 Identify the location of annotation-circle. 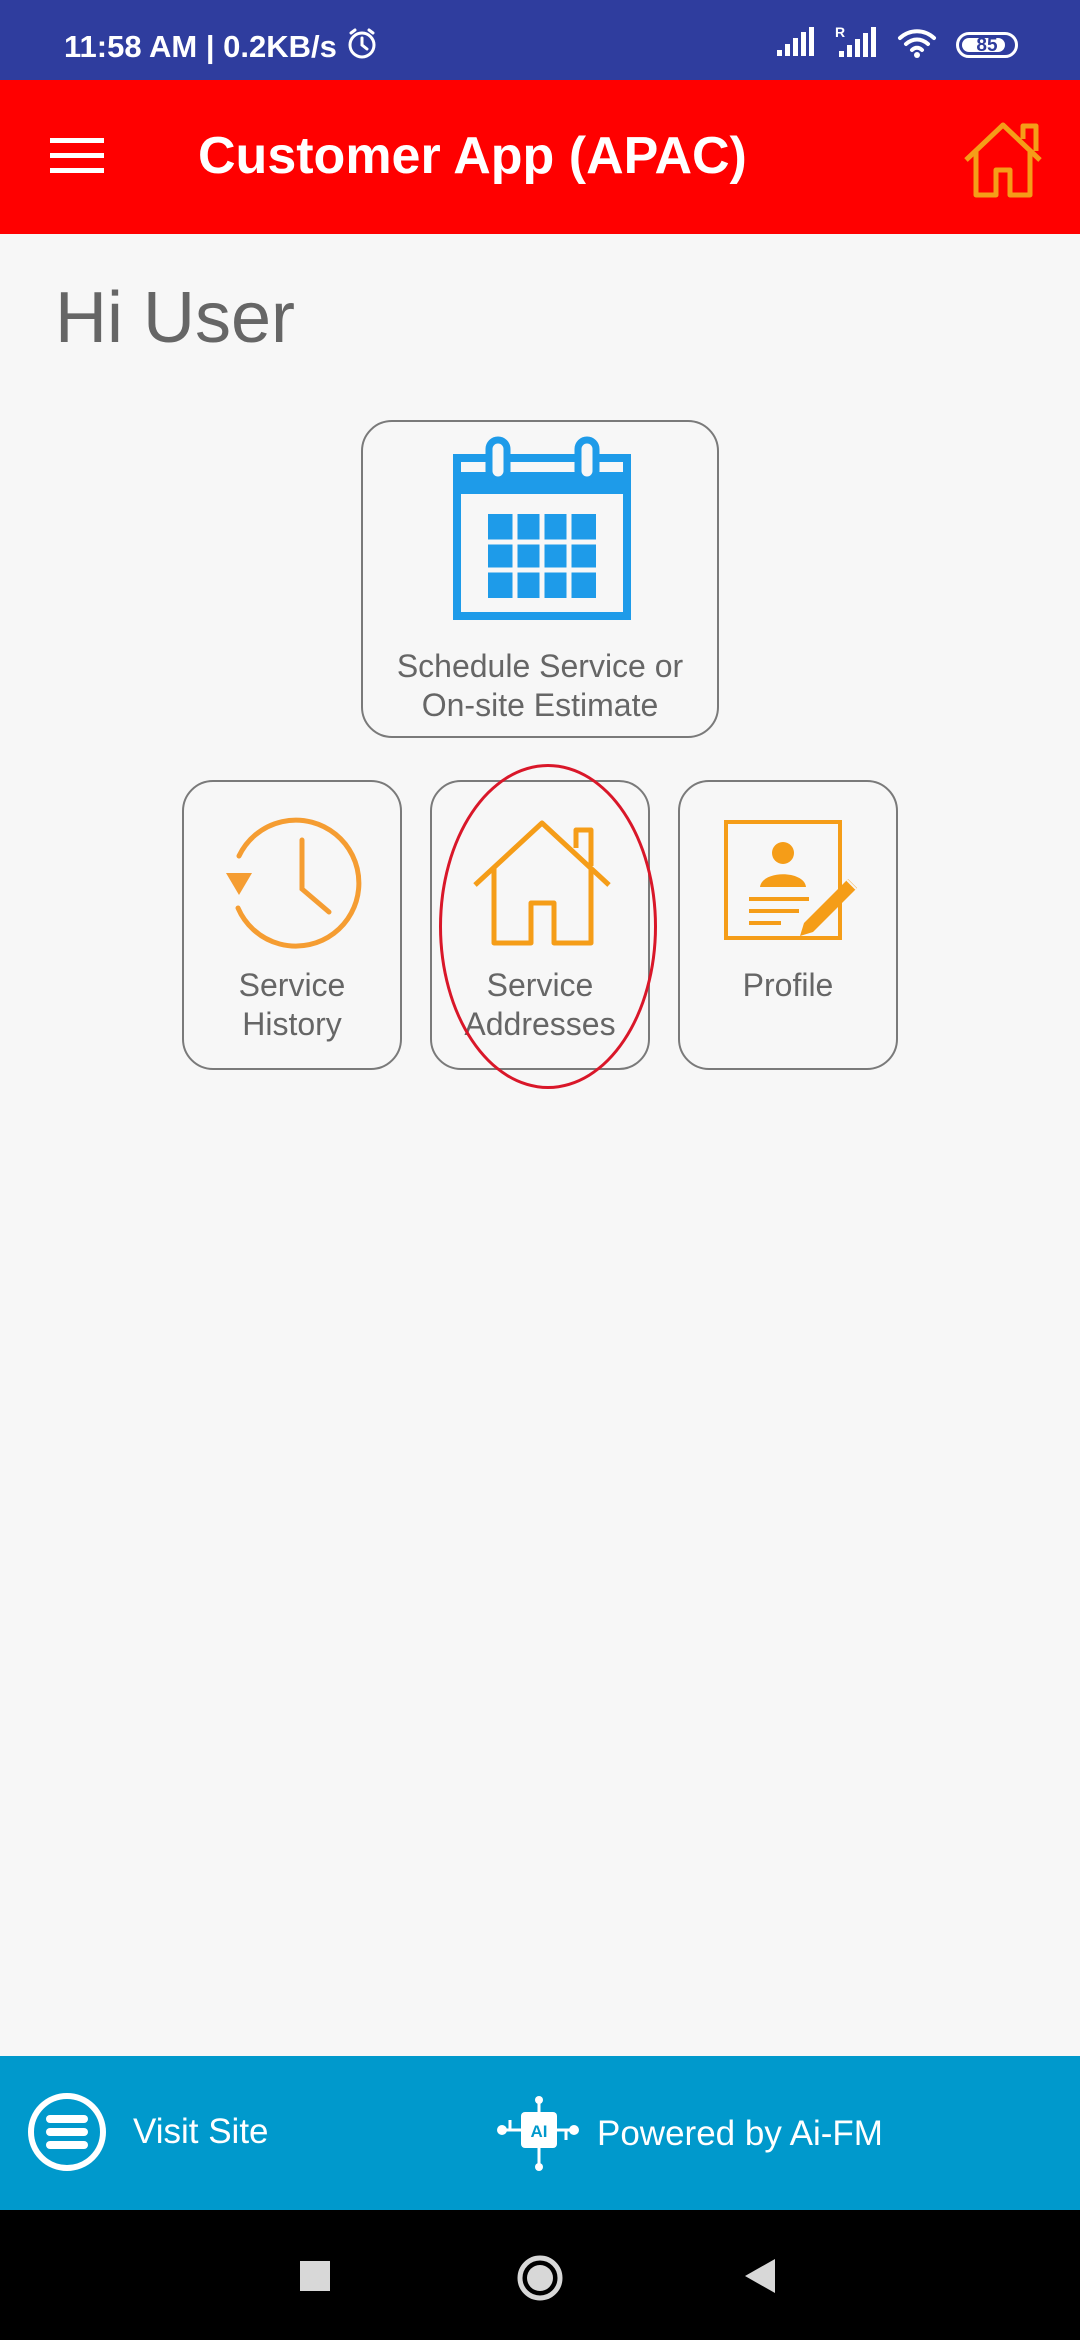
(548, 926).